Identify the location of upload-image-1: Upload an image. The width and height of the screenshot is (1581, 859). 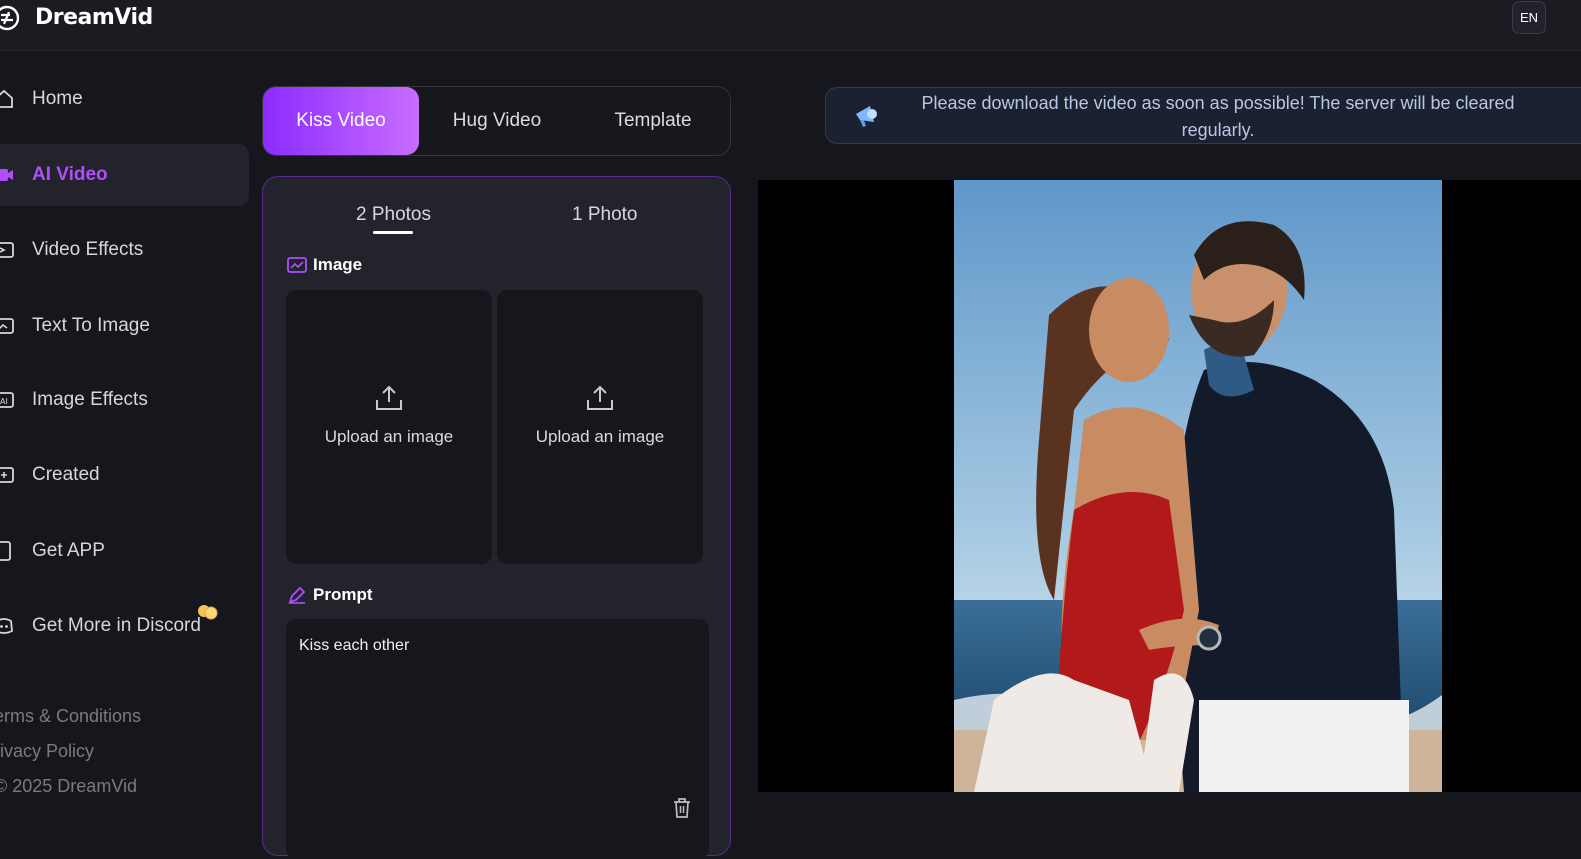
(389, 427).